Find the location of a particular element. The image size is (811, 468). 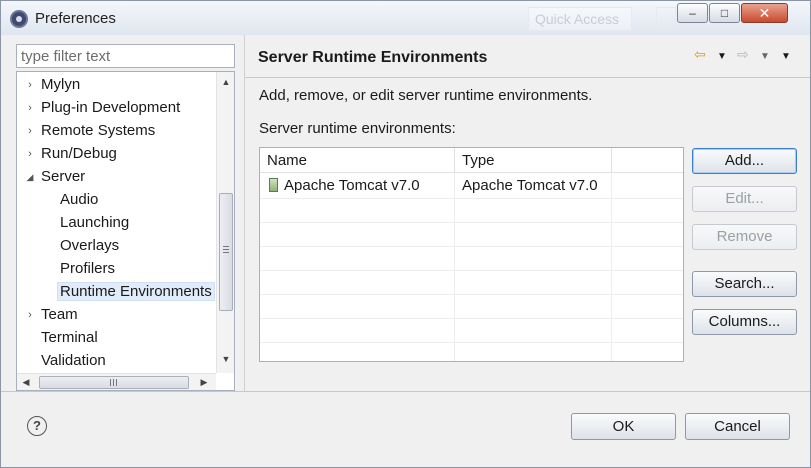

scroll-right-icon: ▶ is located at coordinates (204, 382).